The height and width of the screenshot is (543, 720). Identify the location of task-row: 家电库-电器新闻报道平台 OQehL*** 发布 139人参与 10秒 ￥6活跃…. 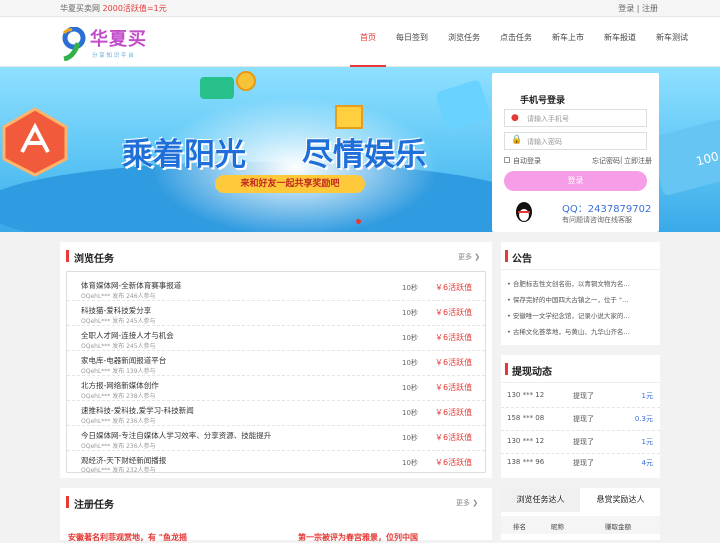
(276, 363).